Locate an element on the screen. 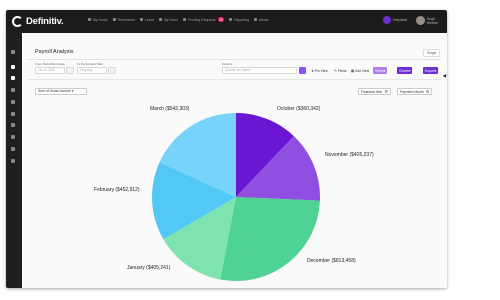 The height and width of the screenshot is (300, 500). slice-label: February ($452,912) is located at coordinates (117, 190).